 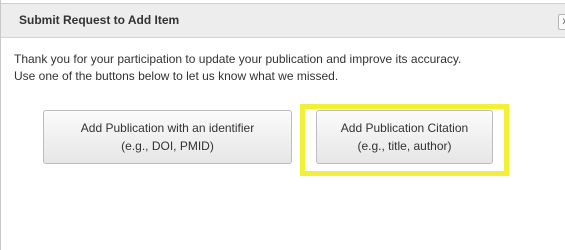 What do you see at coordinates (99, 20) in the screenshot?
I see `dialog-title: Submit Request to Add Item` at bounding box center [99, 20].